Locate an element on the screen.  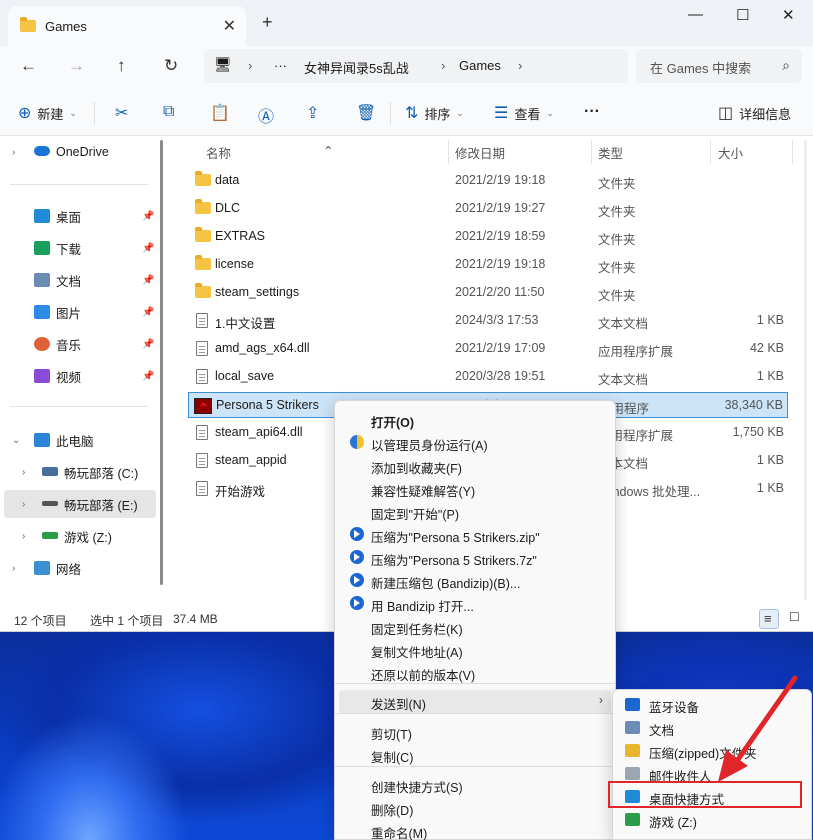
maximize-button: ☐ is located at coordinates (742, 15).